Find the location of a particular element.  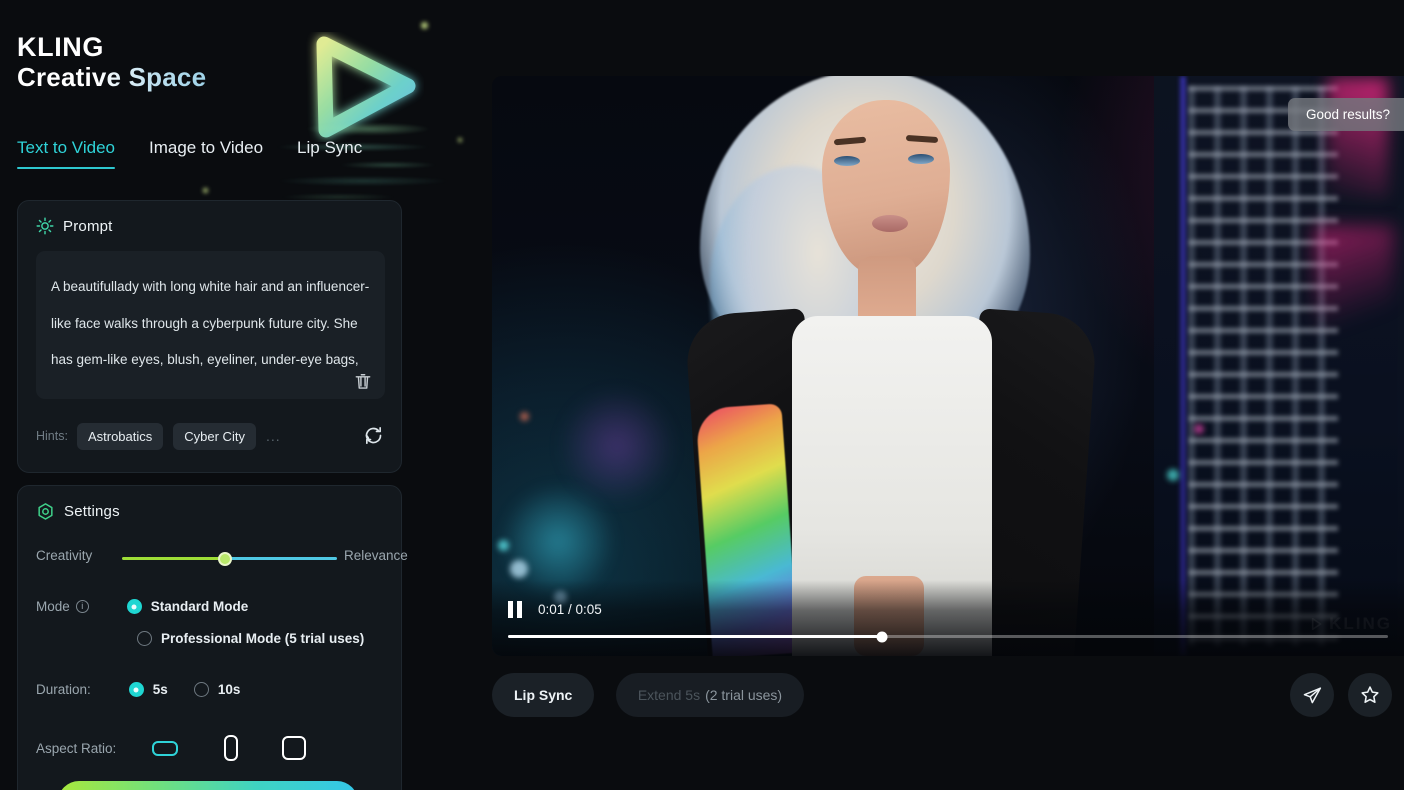

video-action-bar: Lip Sync Extend 5s (2 trial uses) is located at coordinates (948, 697).